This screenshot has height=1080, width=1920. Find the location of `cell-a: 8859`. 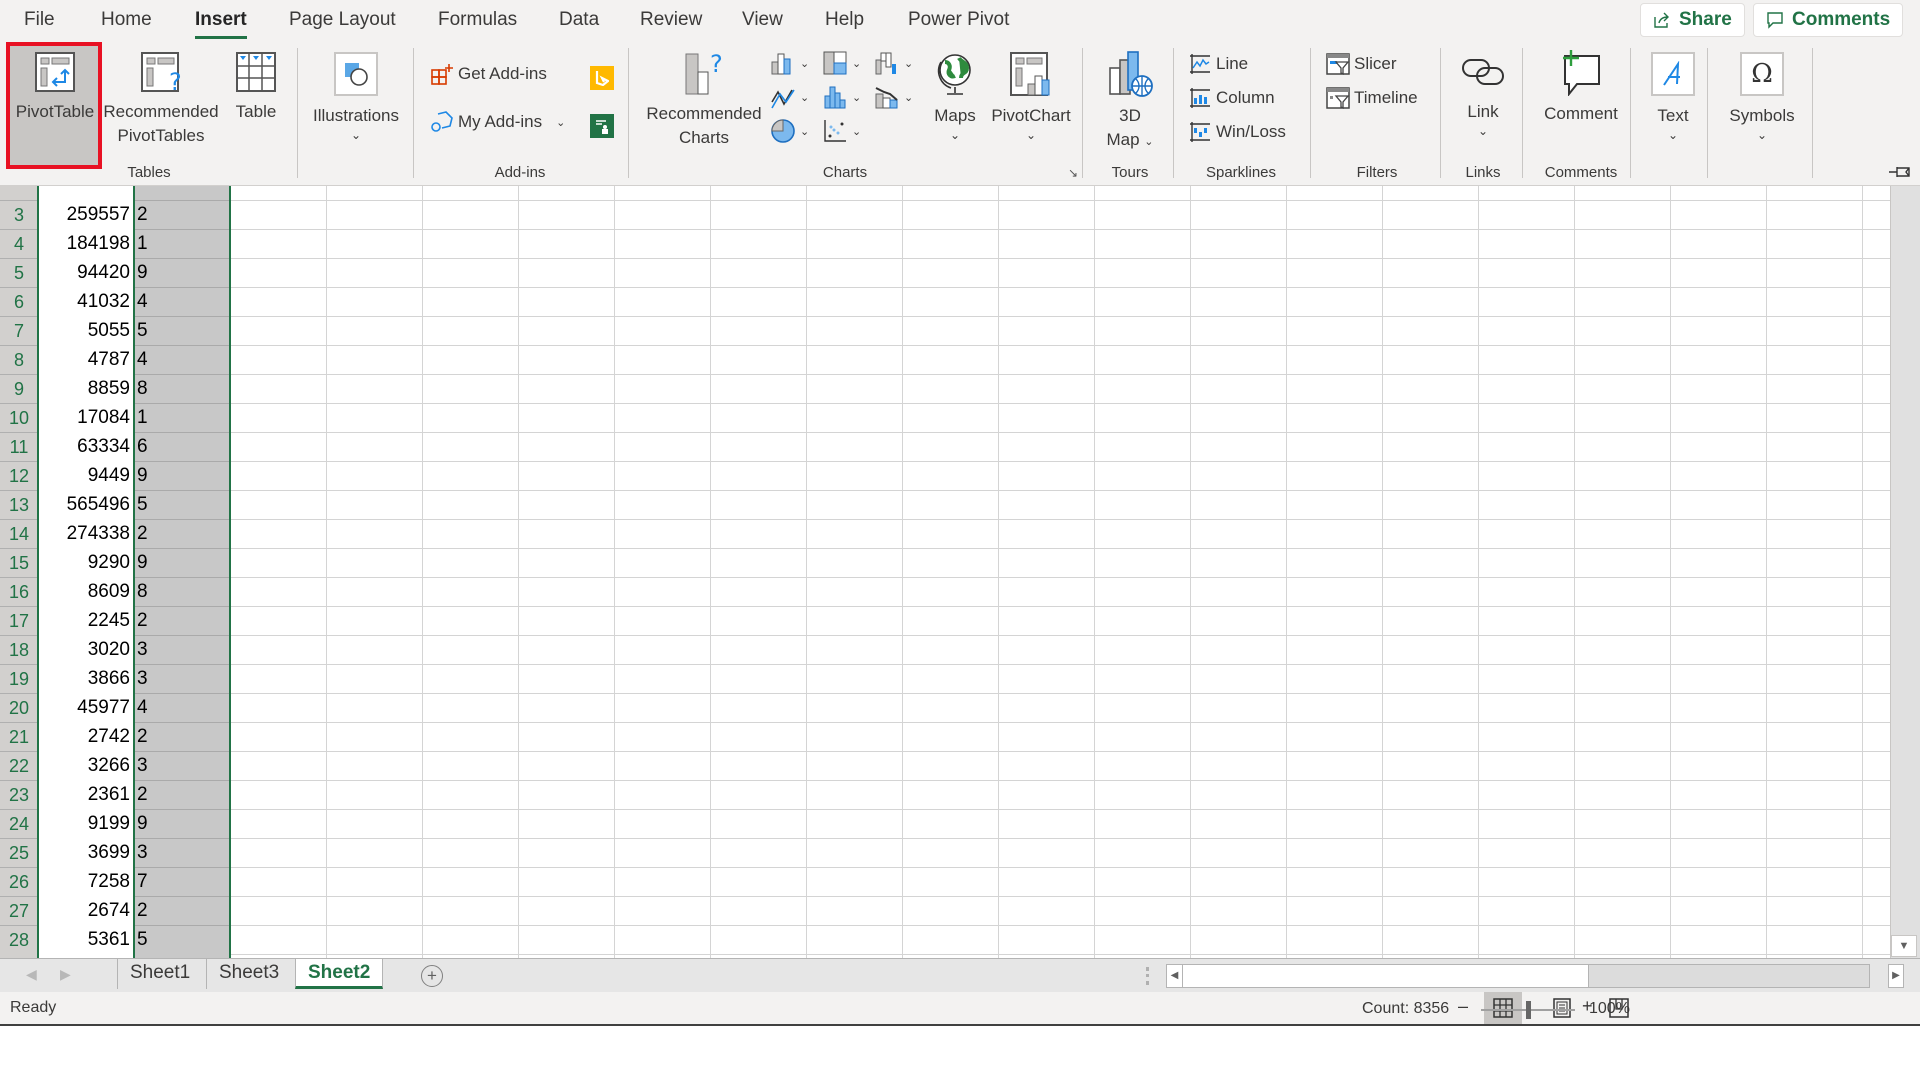

cell-a: 8859 is located at coordinates (85, 389).